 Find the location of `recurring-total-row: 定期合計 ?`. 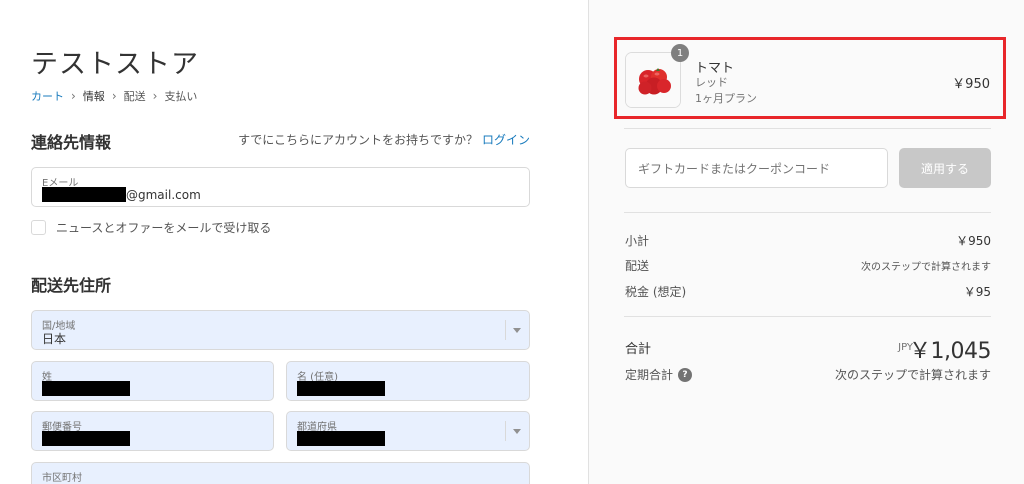

recurring-total-row: 定期合計 ? is located at coordinates (659, 374).